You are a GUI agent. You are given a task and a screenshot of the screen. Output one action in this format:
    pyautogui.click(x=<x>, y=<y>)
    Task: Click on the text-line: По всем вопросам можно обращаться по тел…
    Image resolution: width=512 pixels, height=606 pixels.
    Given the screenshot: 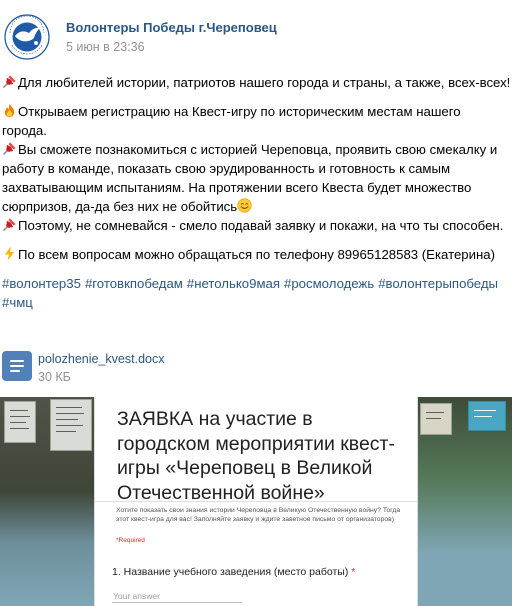 What is the action you would take?
    pyautogui.click(x=256, y=254)
    